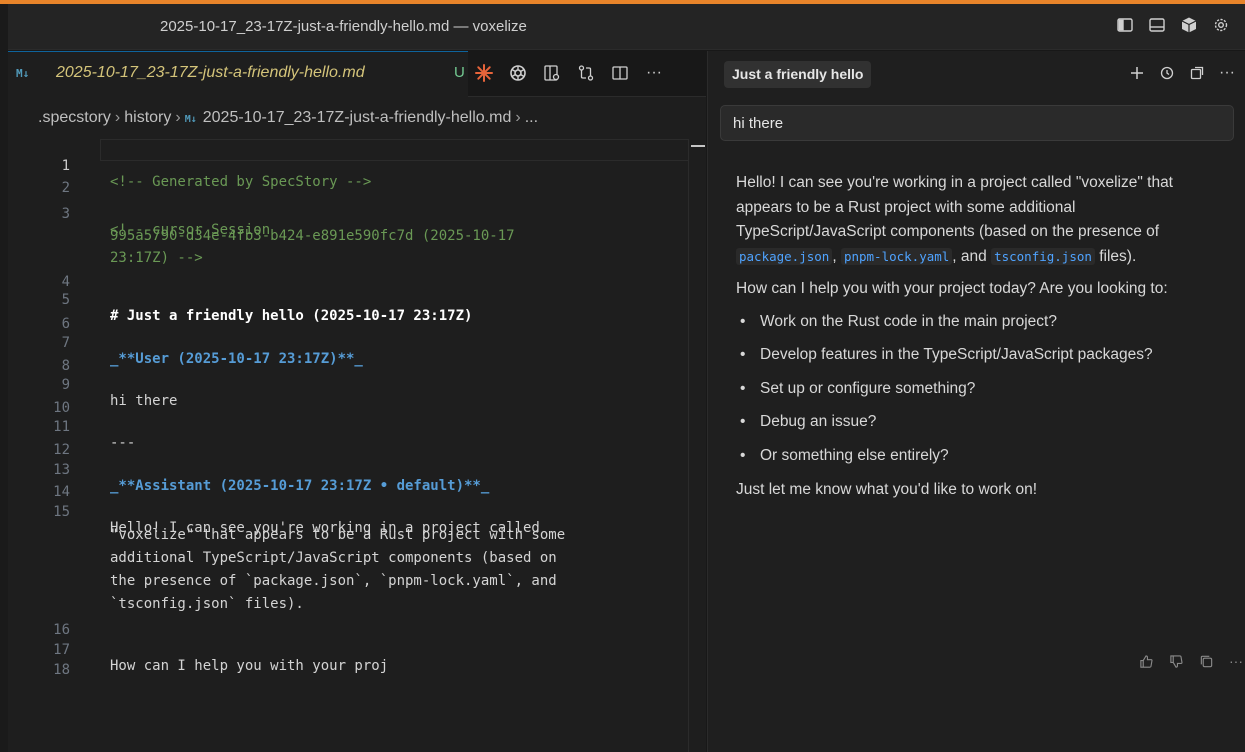 This screenshot has height=752, width=1245. Describe the element at coordinates (1221, 25) in the screenshot. I see `gear-icon` at that location.